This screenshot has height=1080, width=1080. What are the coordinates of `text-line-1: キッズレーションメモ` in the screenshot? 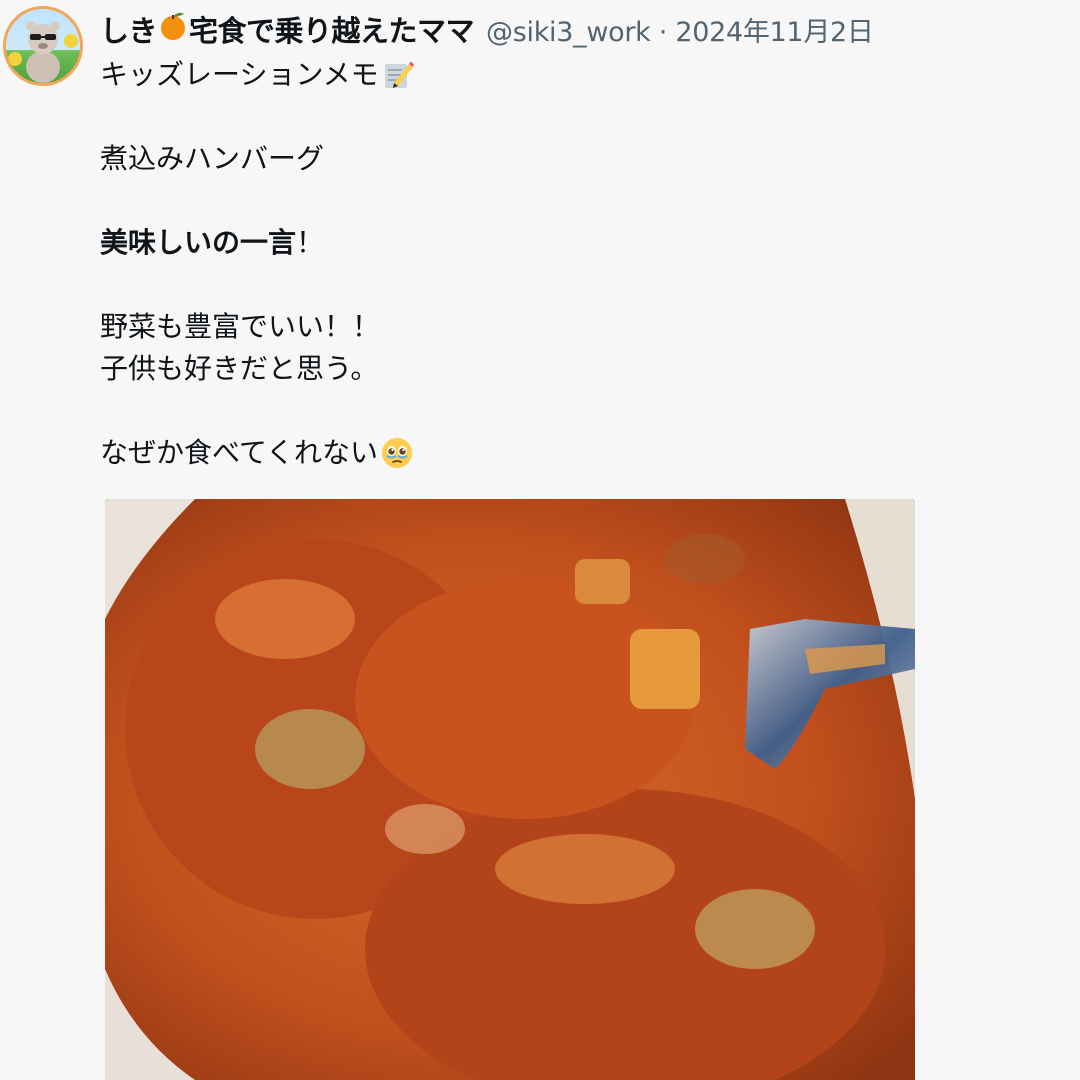 It's located at (257, 75).